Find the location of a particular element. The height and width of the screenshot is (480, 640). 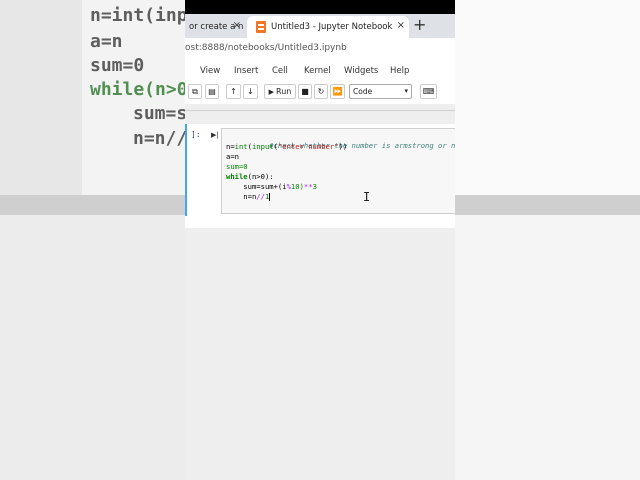

browser-tab-active: Untitled3 - Jupyter Notebook × is located at coordinates (328, 27).